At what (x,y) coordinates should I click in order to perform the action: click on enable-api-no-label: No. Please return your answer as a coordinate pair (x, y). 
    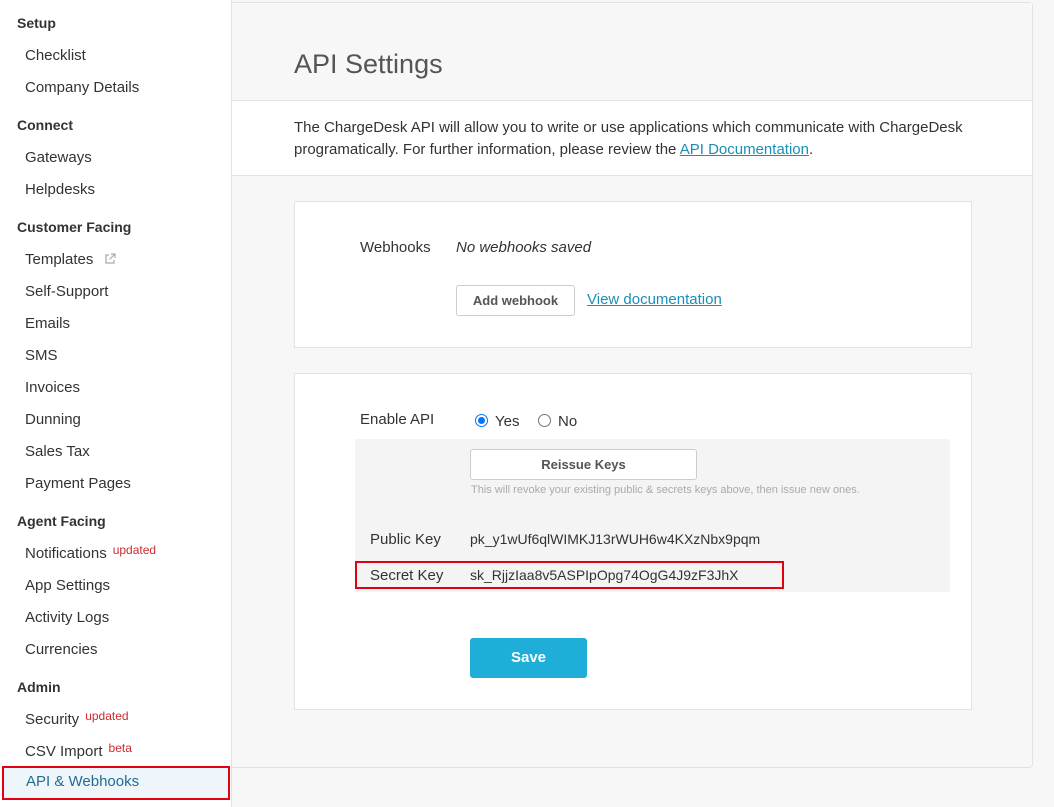
    Looking at the image, I should click on (567, 421).